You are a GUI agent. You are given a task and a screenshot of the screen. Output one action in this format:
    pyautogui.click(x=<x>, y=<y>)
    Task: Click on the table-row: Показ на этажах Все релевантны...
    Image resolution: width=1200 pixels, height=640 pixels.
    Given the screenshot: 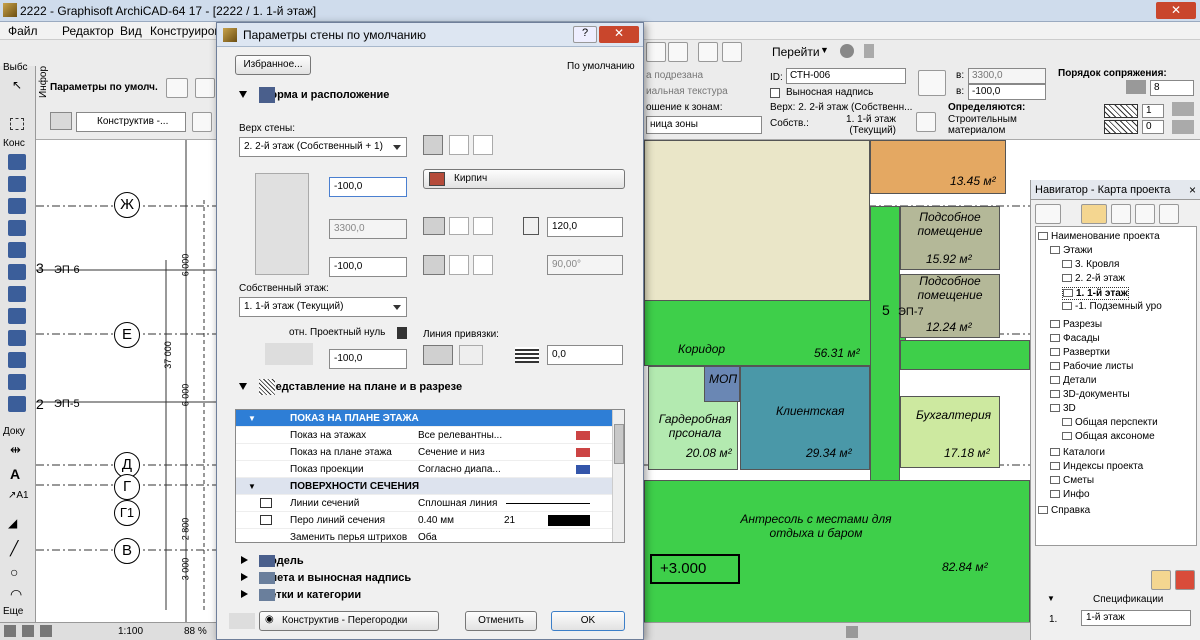 What is the action you would take?
    pyautogui.click(x=424, y=435)
    